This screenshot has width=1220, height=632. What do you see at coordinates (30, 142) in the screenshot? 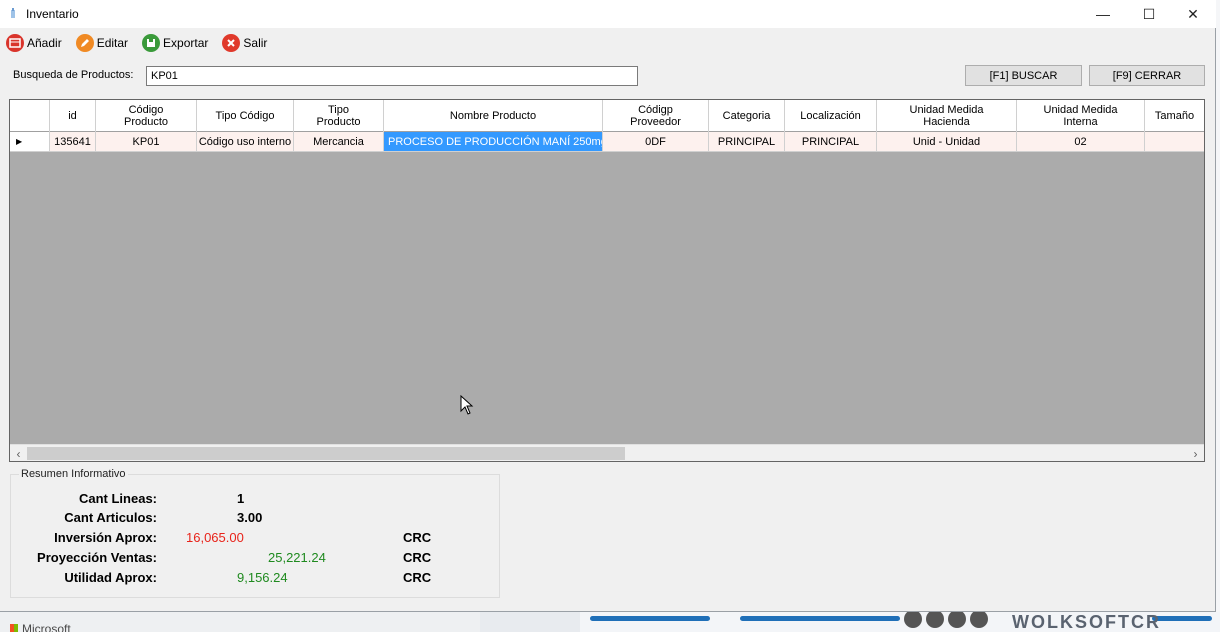
I see `row-indicator-icon: ▶` at bounding box center [30, 142].